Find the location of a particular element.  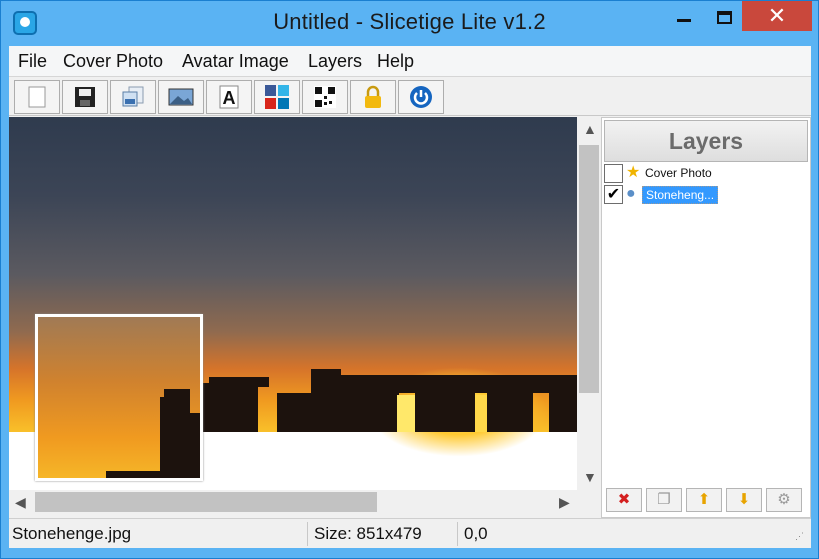

vertical-scrollbar: ▲ ▼ is located at coordinates (589, 303).